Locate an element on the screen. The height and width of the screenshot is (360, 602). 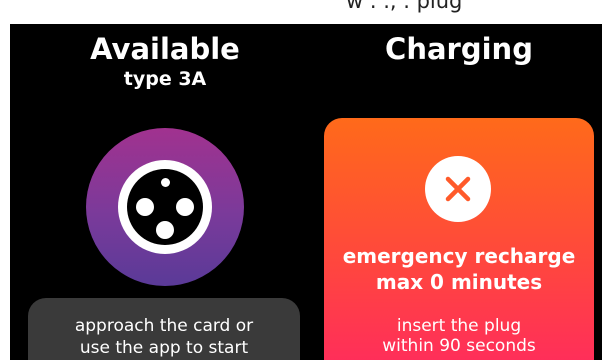
start-instruction-line1: approach the card or is located at coordinates (164, 326).